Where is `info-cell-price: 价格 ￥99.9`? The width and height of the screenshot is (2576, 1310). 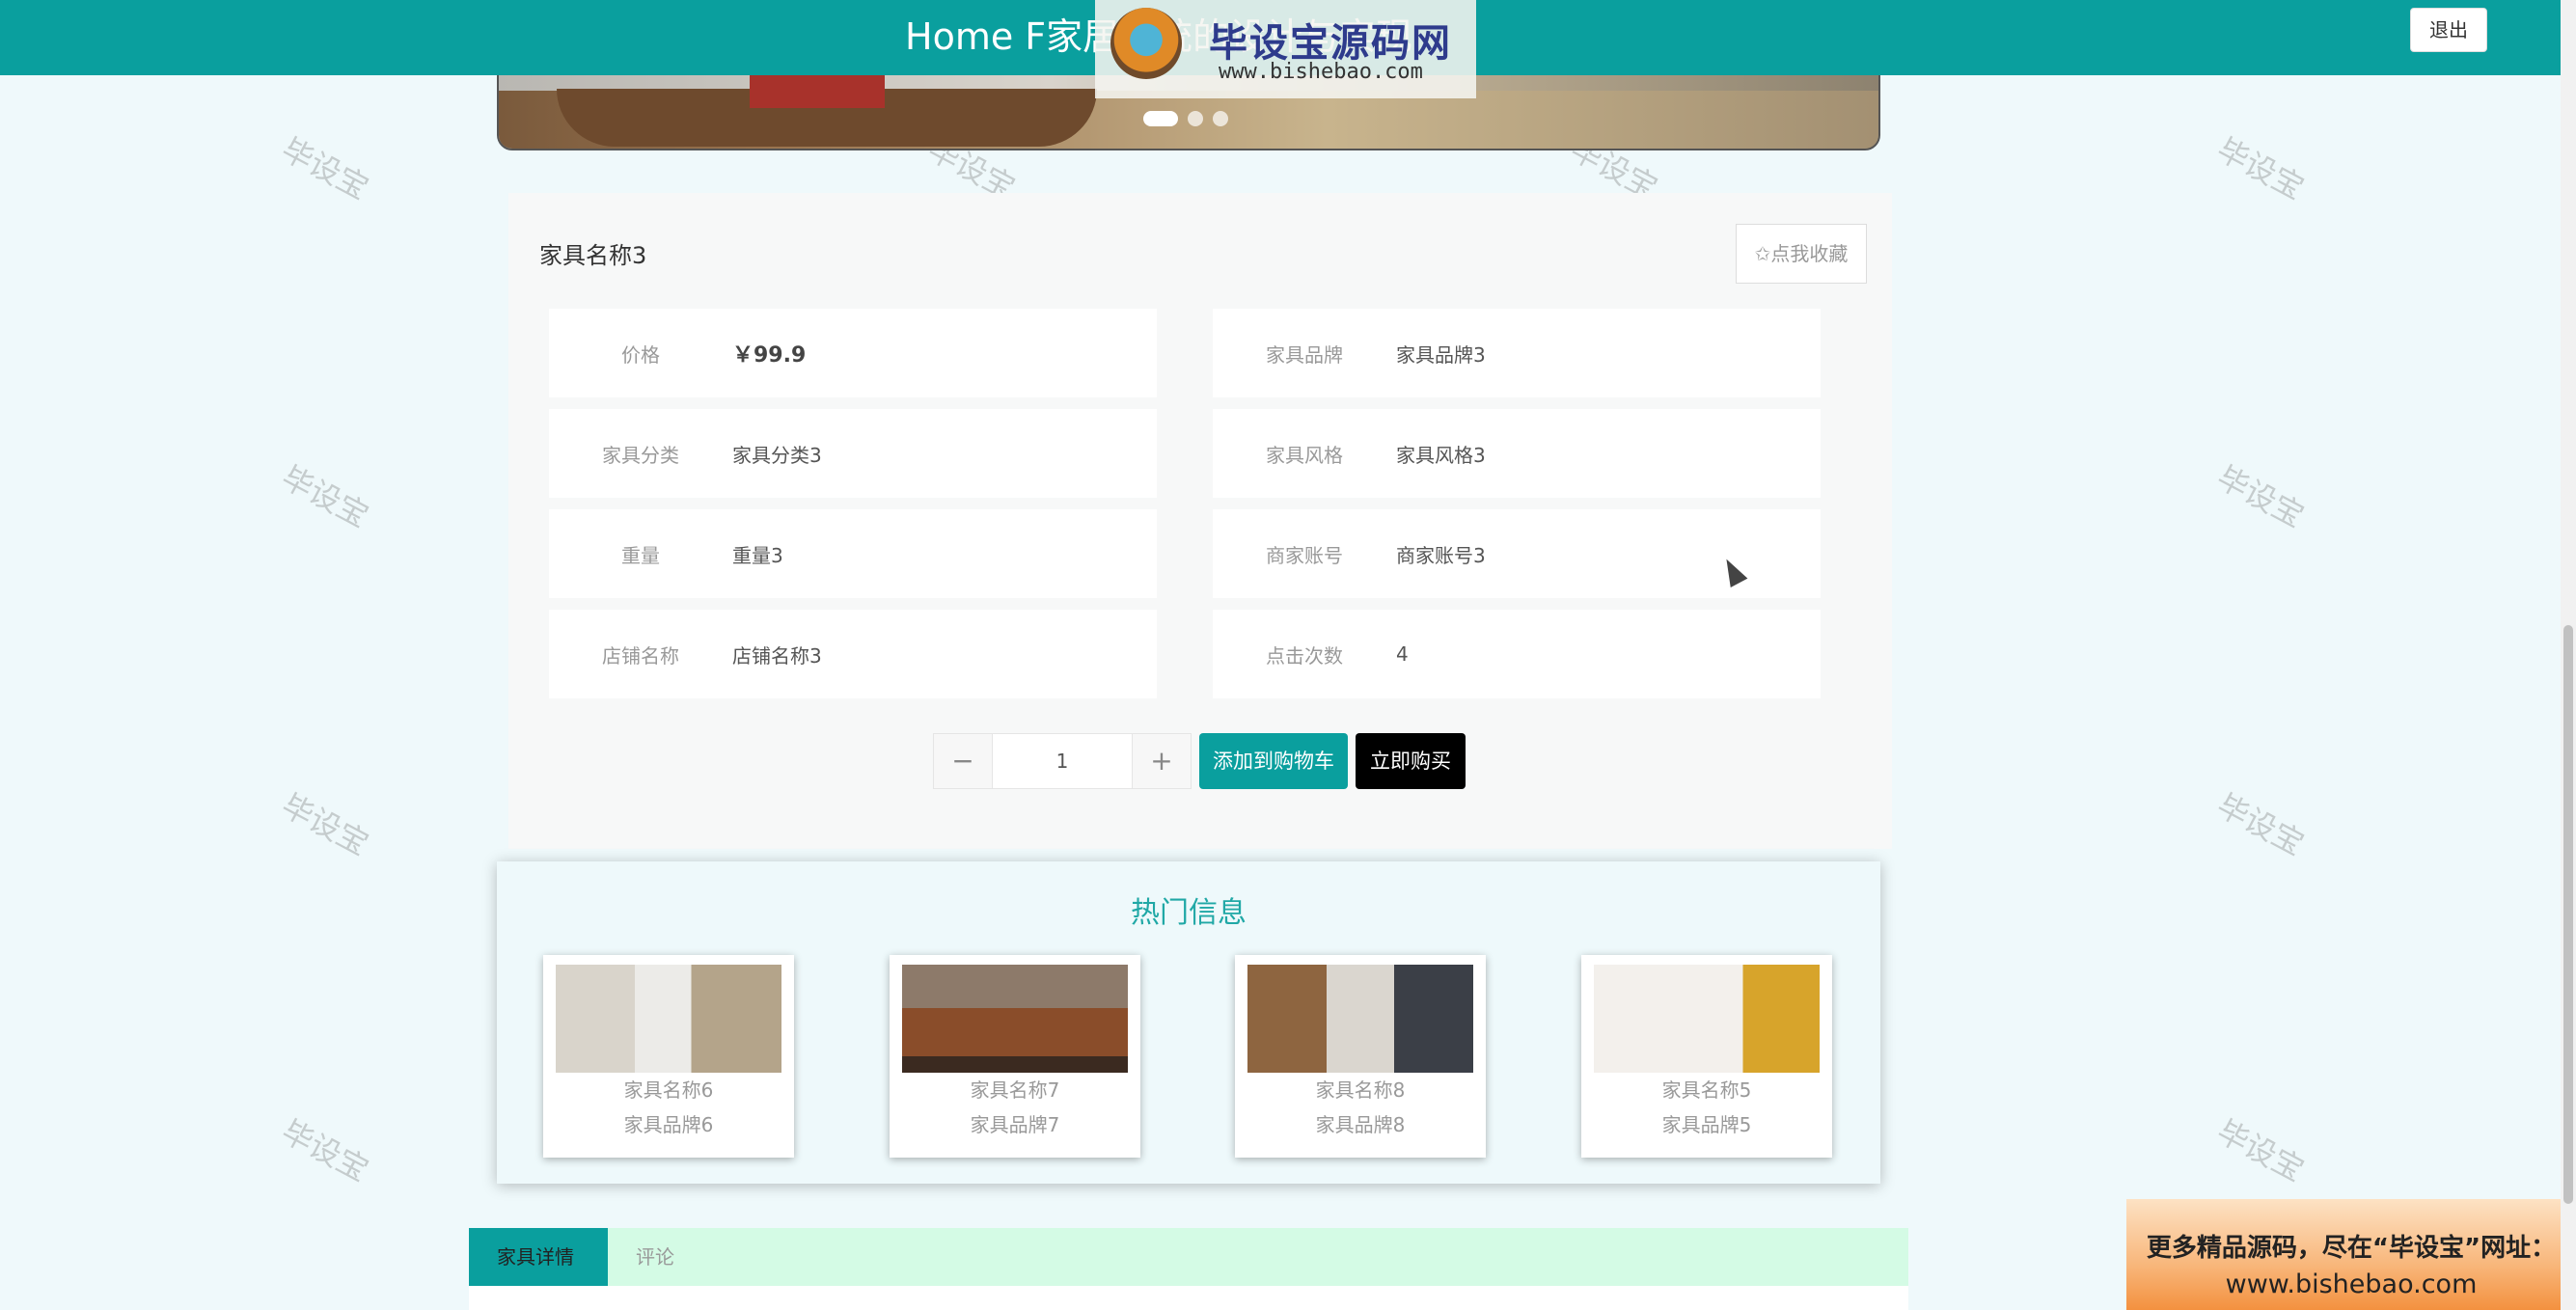
info-cell-price: 价格 ￥99.9 is located at coordinates (853, 353).